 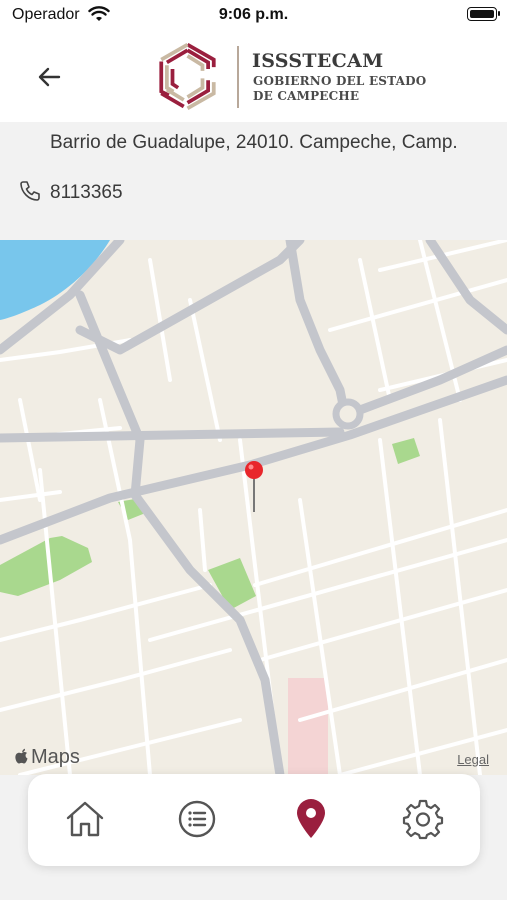 I want to click on logo-subtitle-line2: DE CAMPECHE, so click(x=306, y=96).